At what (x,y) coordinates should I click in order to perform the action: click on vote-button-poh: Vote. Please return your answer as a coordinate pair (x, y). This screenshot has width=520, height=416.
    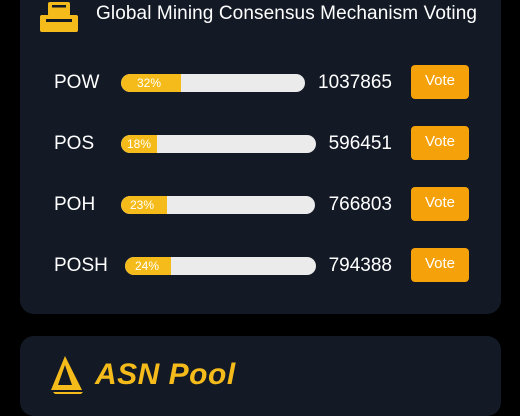
    Looking at the image, I should click on (440, 204).